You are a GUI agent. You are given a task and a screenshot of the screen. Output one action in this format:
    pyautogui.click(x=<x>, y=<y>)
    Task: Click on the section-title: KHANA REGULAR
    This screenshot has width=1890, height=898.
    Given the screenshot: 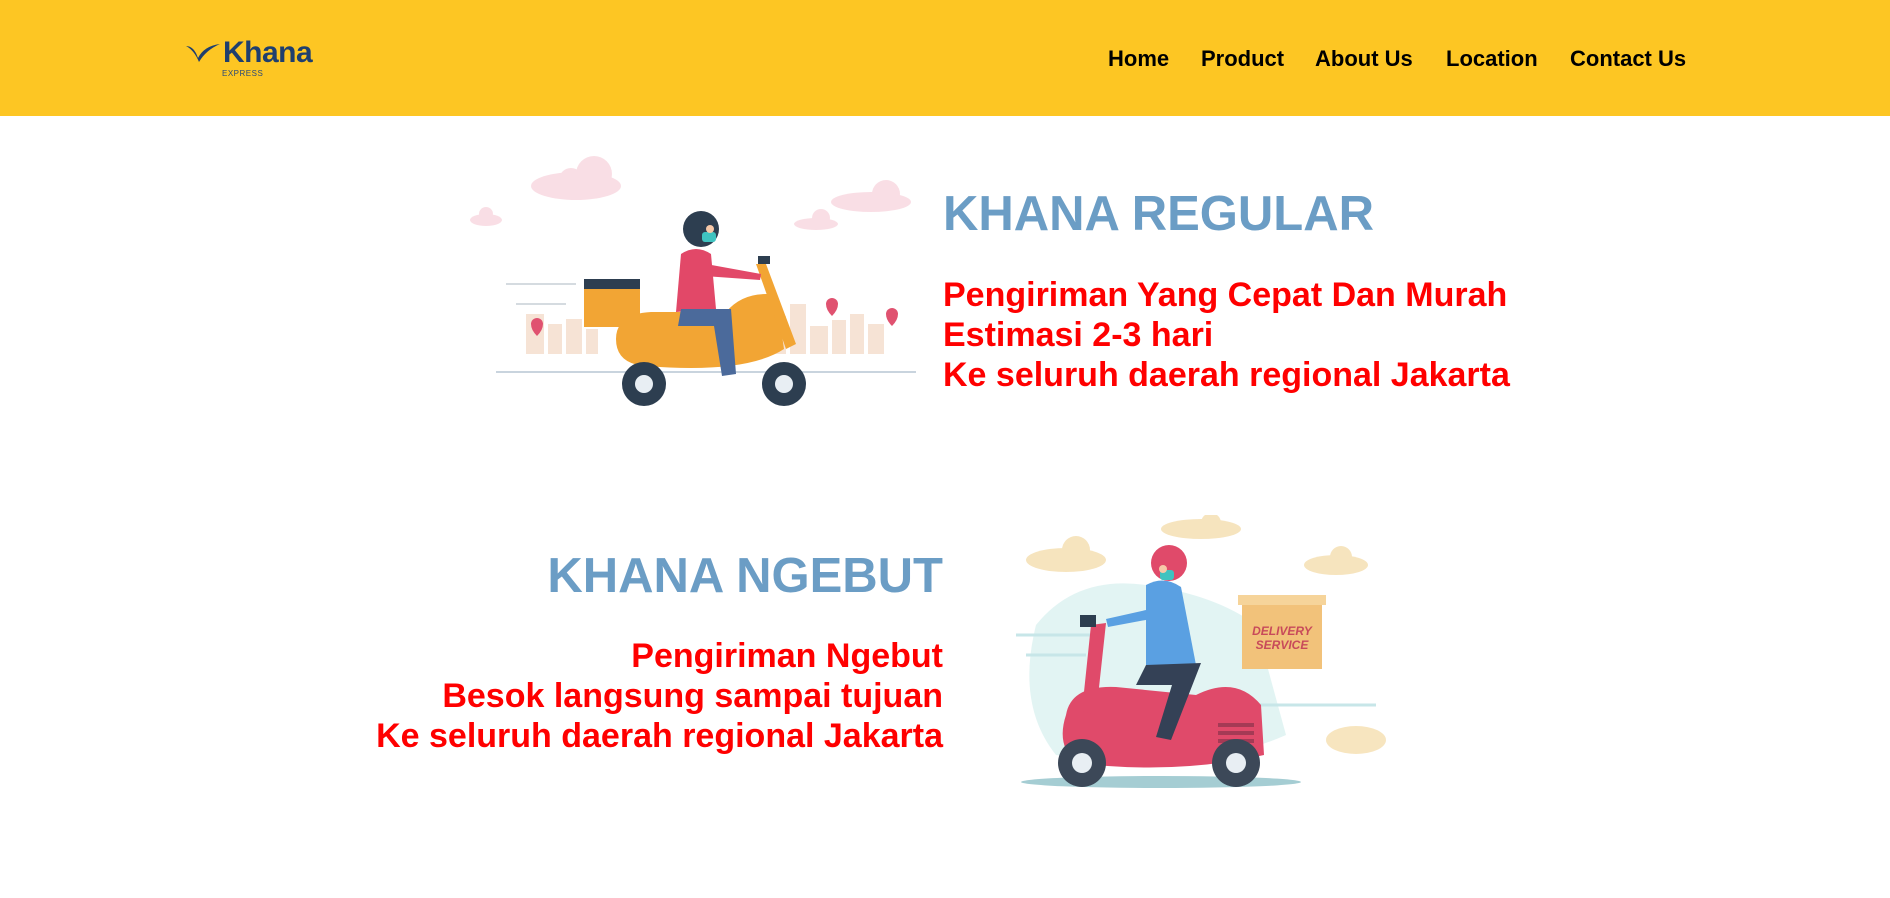 What is the action you would take?
    pyautogui.click(x=1158, y=214)
    